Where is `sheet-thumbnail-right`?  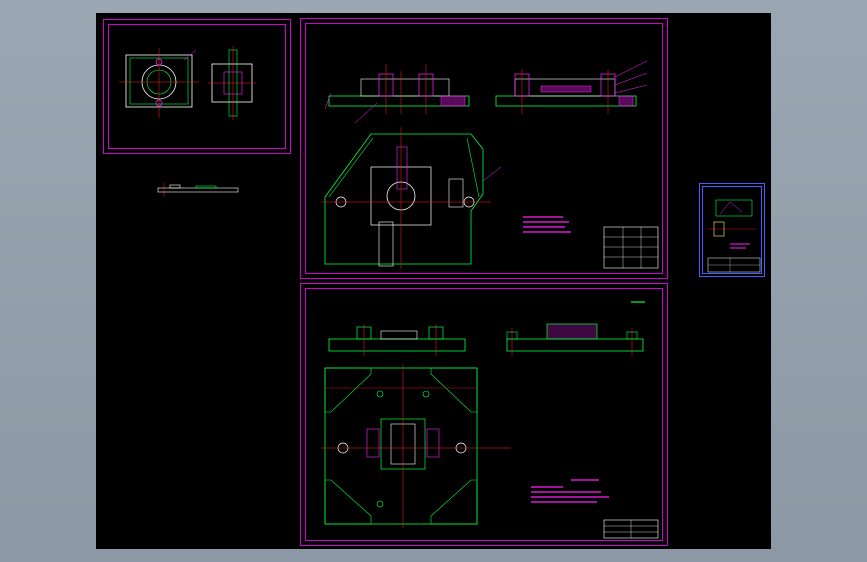
sheet-thumbnail-right is located at coordinates (732, 230).